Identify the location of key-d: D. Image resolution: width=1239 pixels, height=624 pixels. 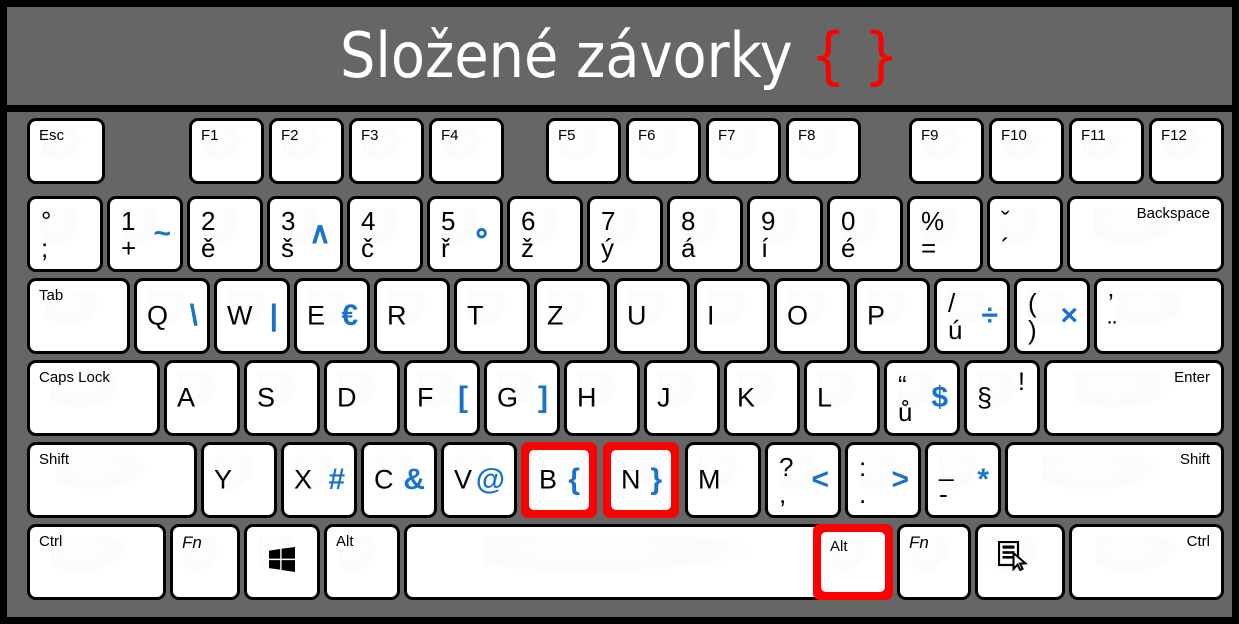
(362, 398).